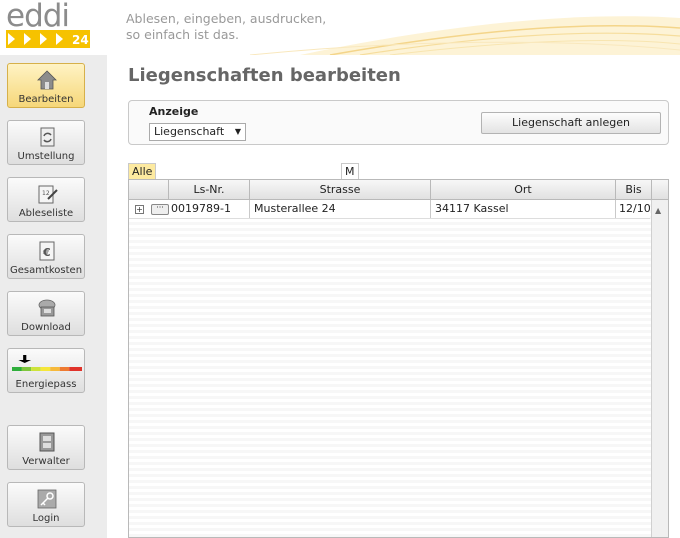 Image resolution: width=680 pixels, height=538 pixels. What do you see at coordinates (340, 189) in the screenshot?
I see `column-header-strasse: Strasse` at bounding box center [340, 189].